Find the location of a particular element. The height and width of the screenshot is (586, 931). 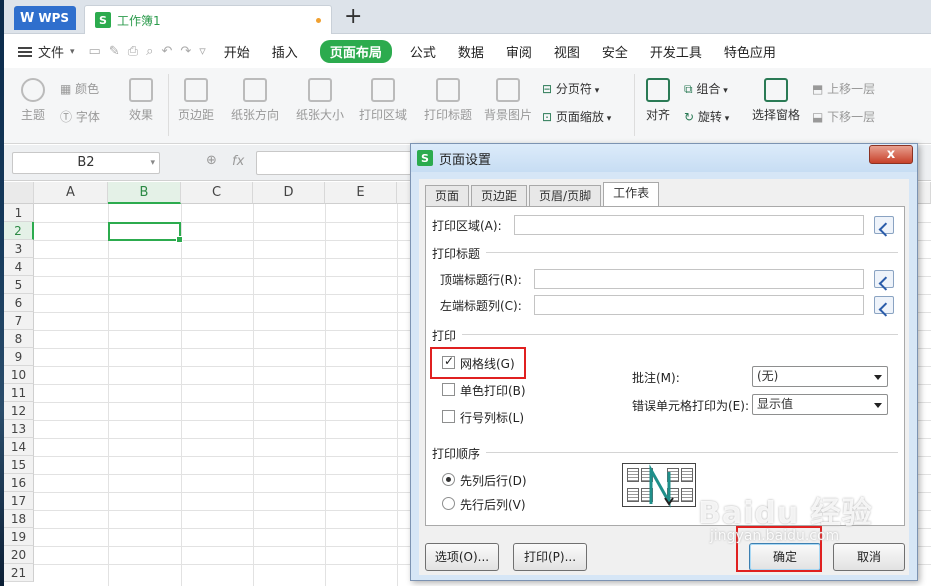

paper-size-button: 纸张大小 is located at coordinates (320, 100).